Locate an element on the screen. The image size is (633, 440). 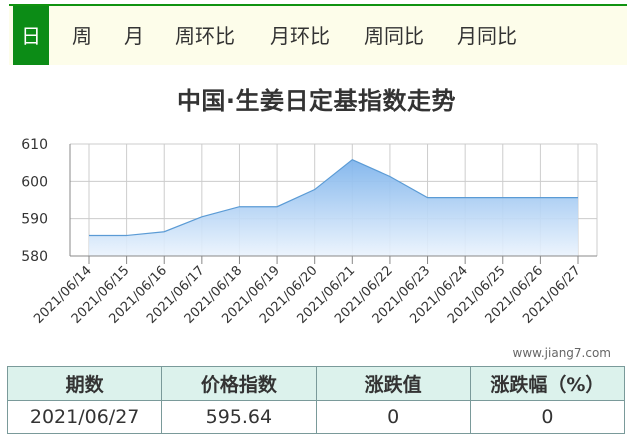
cell-change-percent: 0 is located at coordinates (547, 417).